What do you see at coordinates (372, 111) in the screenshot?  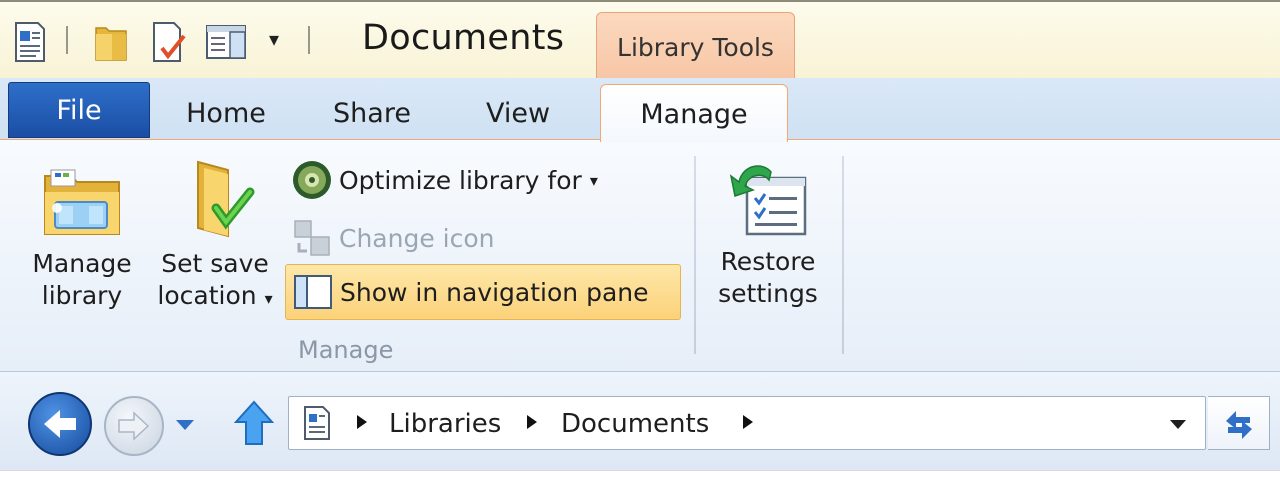 I see `tab-share: Share` at bounding box center [372, 111].